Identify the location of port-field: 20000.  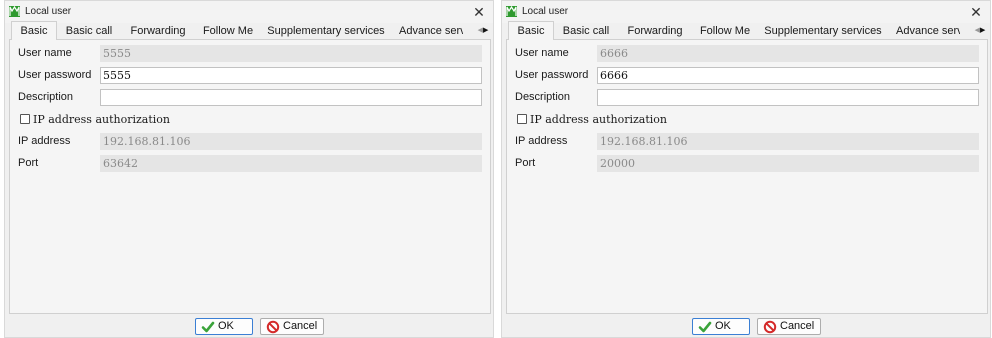
(788, 163).